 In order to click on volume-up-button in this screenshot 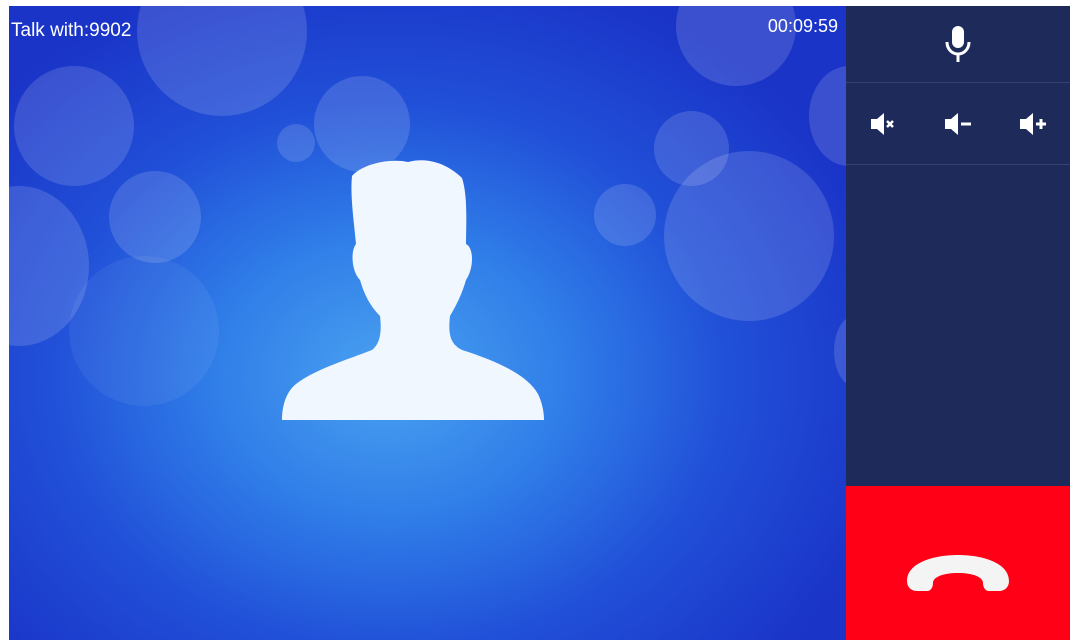, I will do `click(1032, 124)`.